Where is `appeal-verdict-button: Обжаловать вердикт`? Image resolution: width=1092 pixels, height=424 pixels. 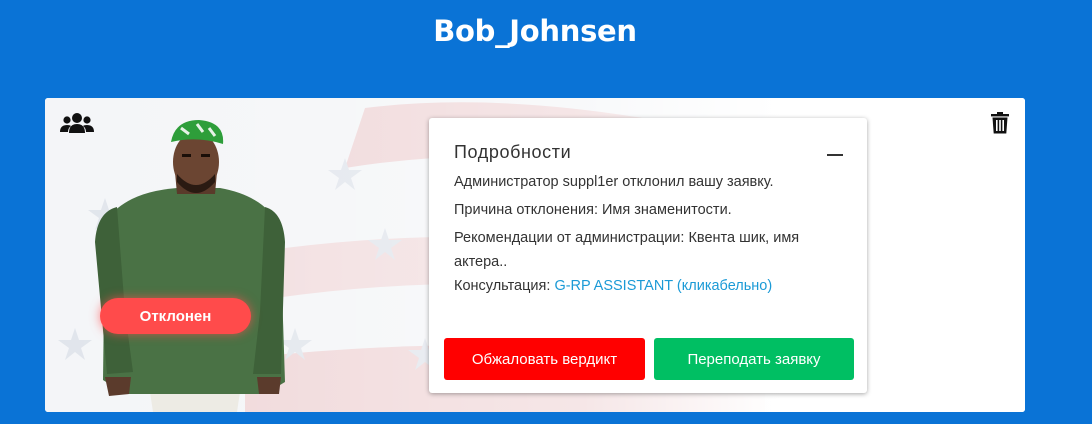
appeal-verdict-button: Обжаловать вердикт is located at coordinates (544, 359).